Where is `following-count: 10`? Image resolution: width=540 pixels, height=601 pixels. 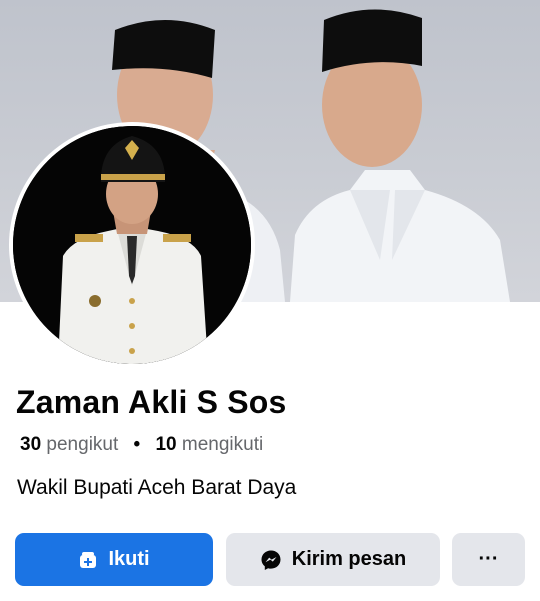 following-count: 10 is located at coordinates (165, 444).